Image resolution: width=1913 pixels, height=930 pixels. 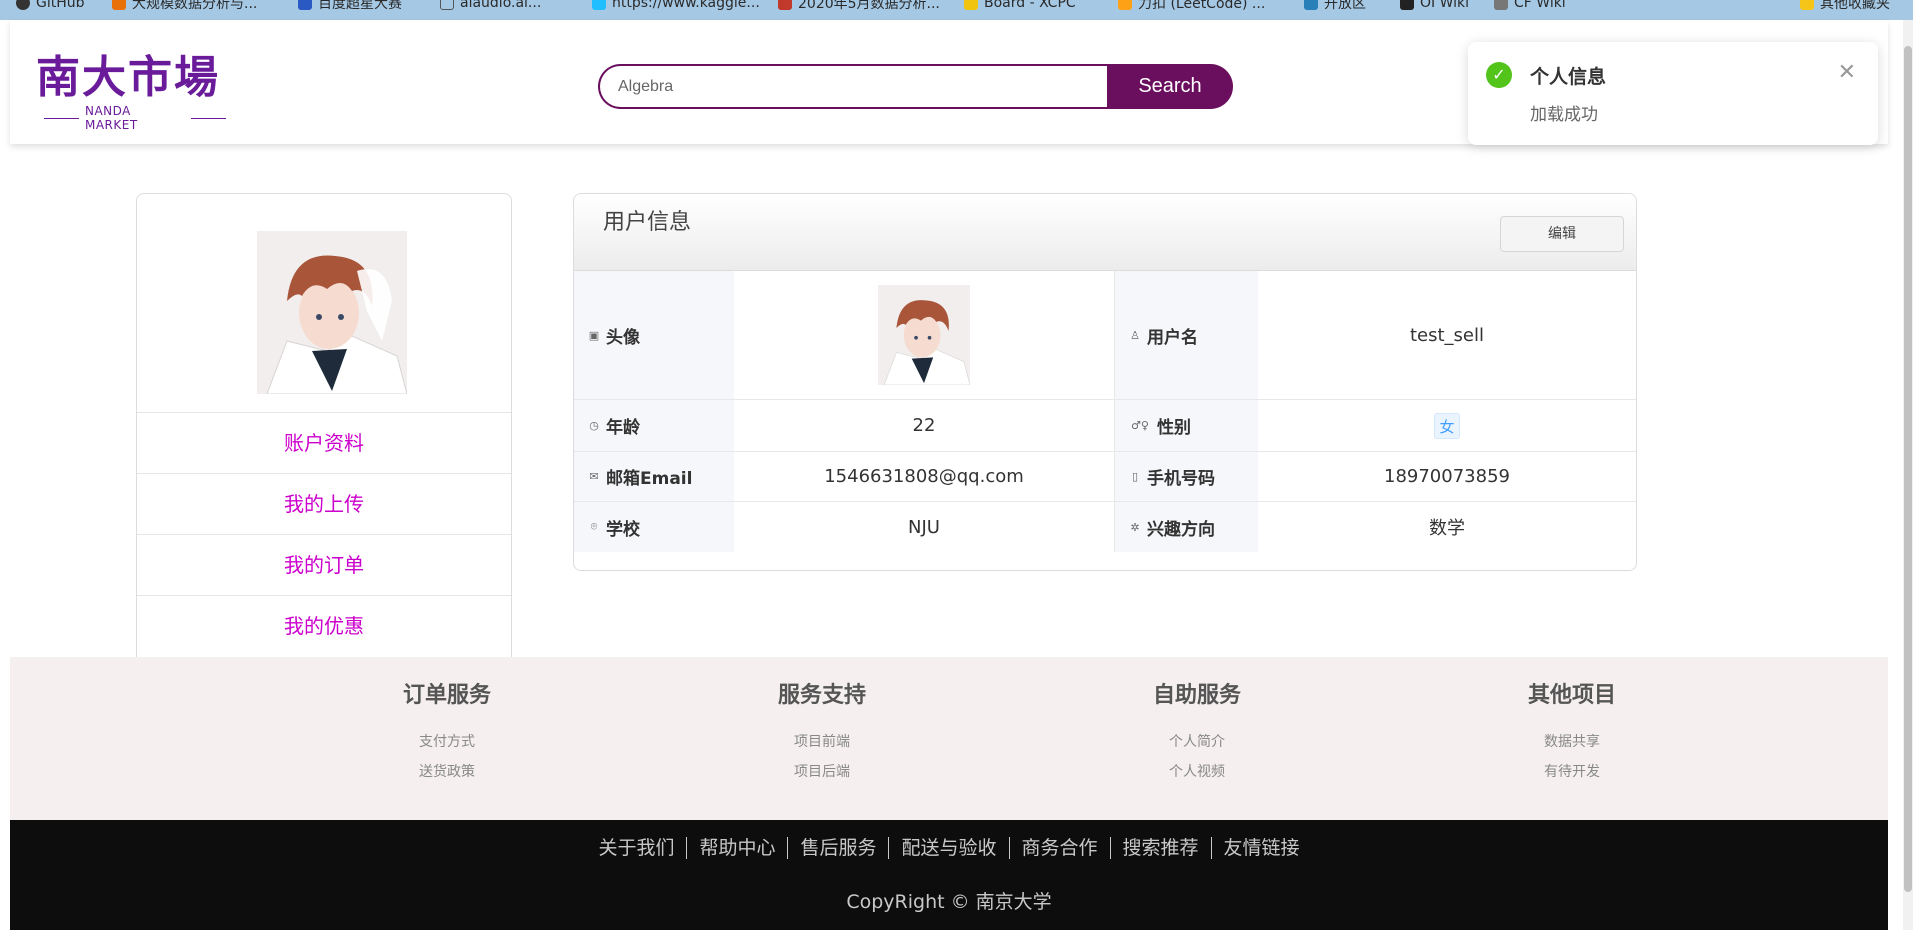 I want to click on footer-link: 支付方式, so click(x=447, y=742).